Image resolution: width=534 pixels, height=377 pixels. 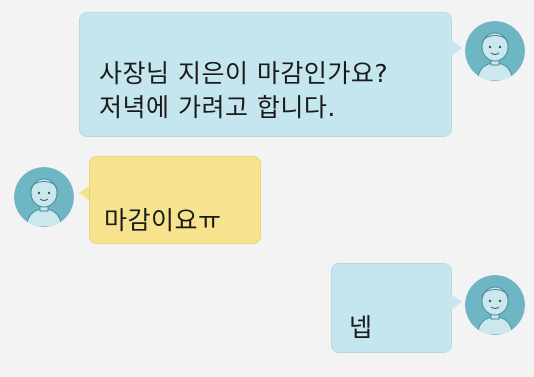 What do you see at coordinates (361, 327) in the screenshot?
I see `message-text: 넵` at bounding box center [361, 327].